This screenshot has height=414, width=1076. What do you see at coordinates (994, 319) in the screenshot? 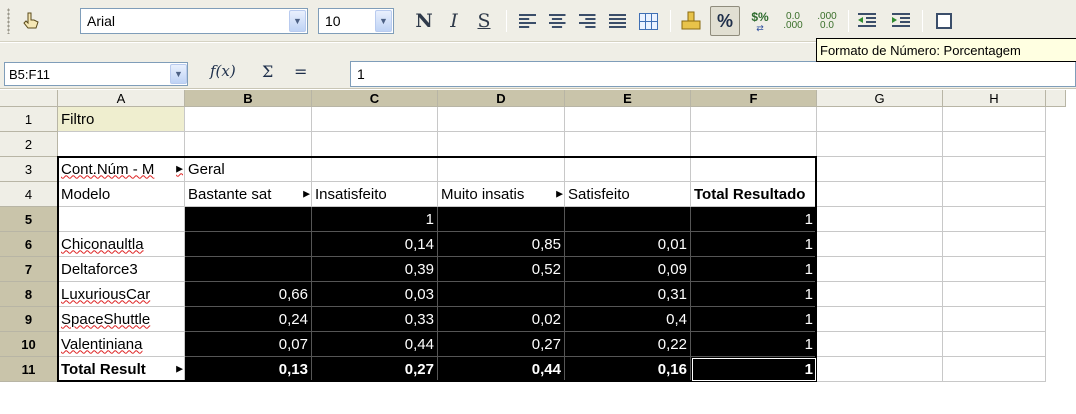
I see `cell-h9` at bounding box center [994, 319].